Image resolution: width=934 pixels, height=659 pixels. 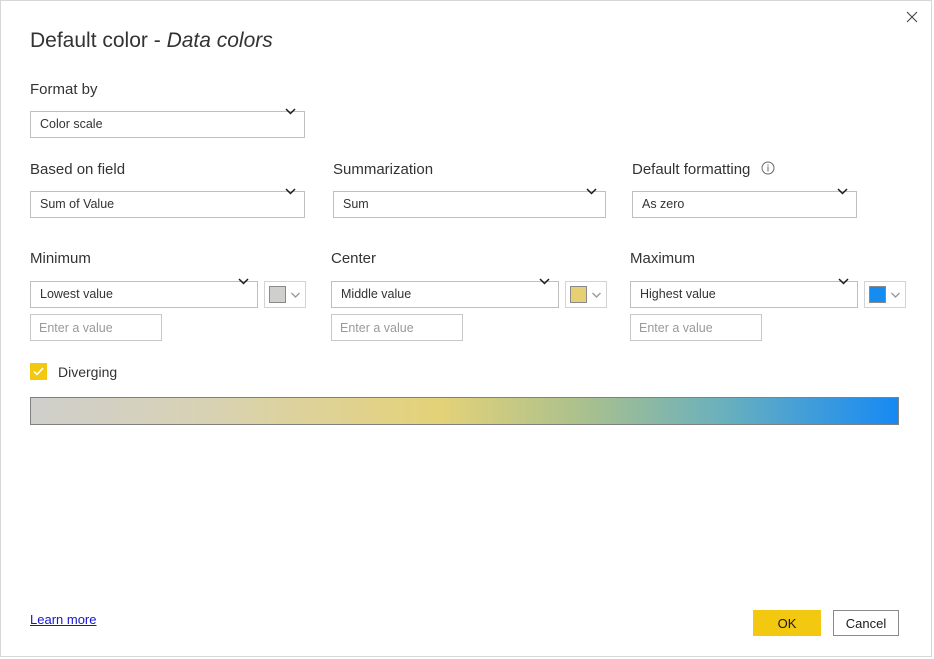 I want to click on close-icon, so click(x=912, y=17).